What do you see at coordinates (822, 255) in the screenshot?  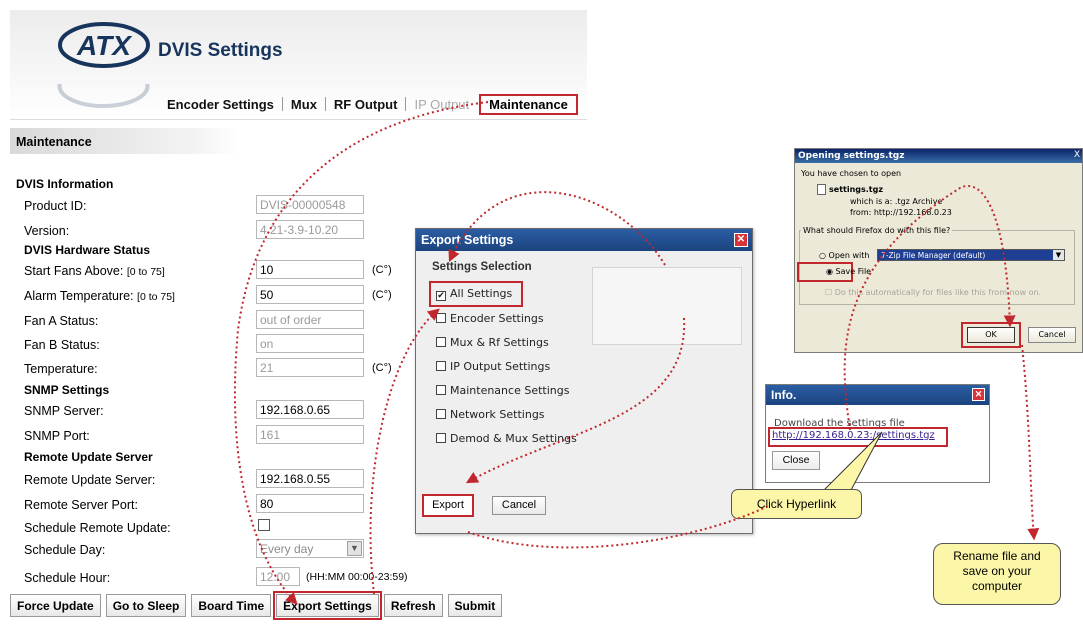 I see `radio-icon: ○` at bounding box center [822, 255].